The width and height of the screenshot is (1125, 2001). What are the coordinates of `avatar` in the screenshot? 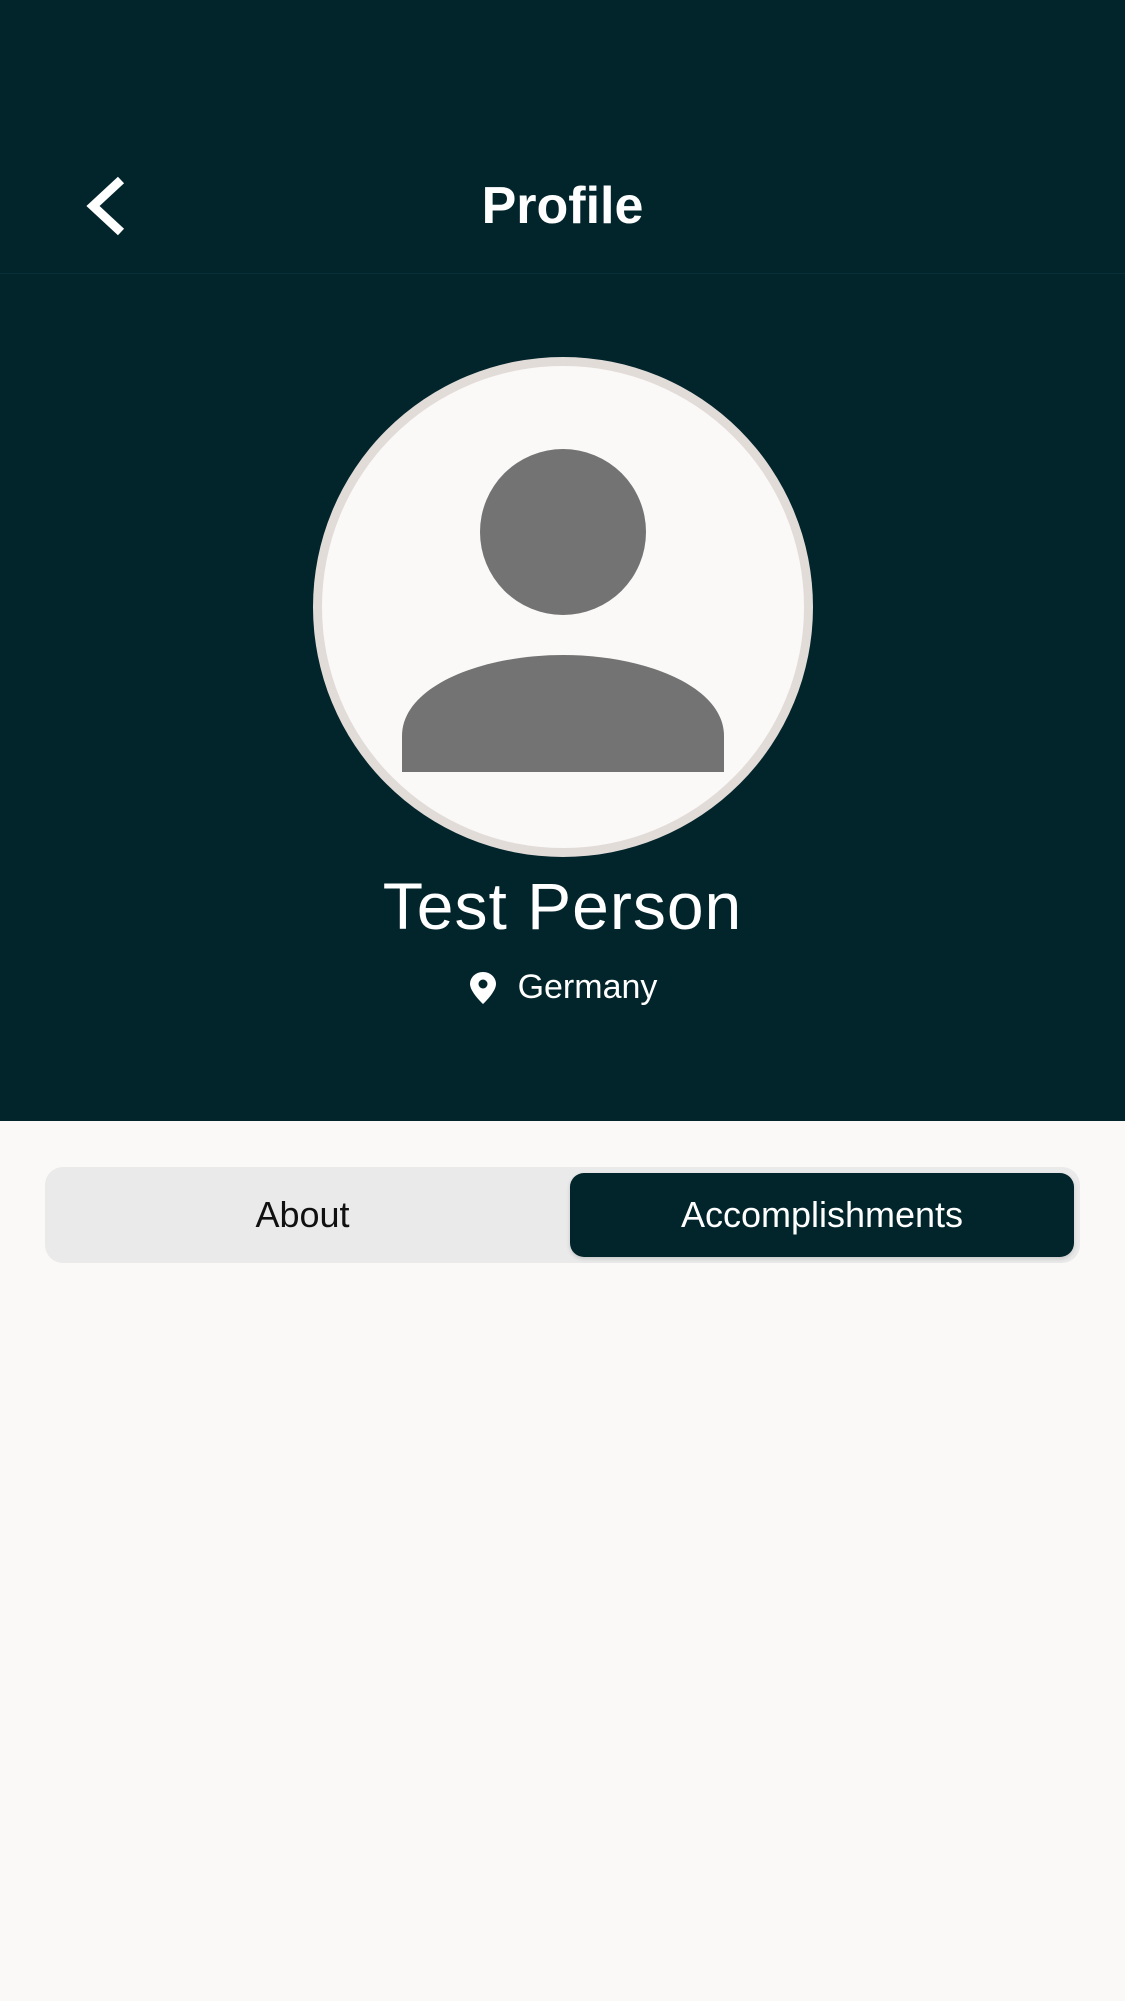 It's located at (563, 607).